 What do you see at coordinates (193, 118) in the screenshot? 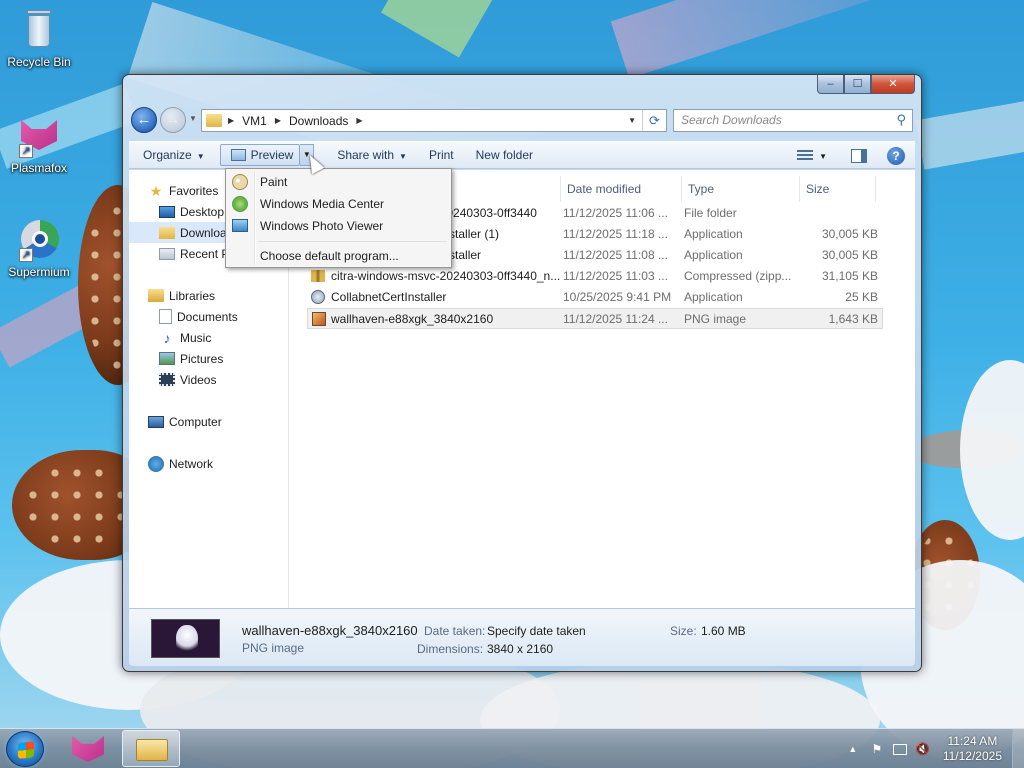
I see `recent-pages-chevron-icon: ▼` at bounding box center [193, 118].